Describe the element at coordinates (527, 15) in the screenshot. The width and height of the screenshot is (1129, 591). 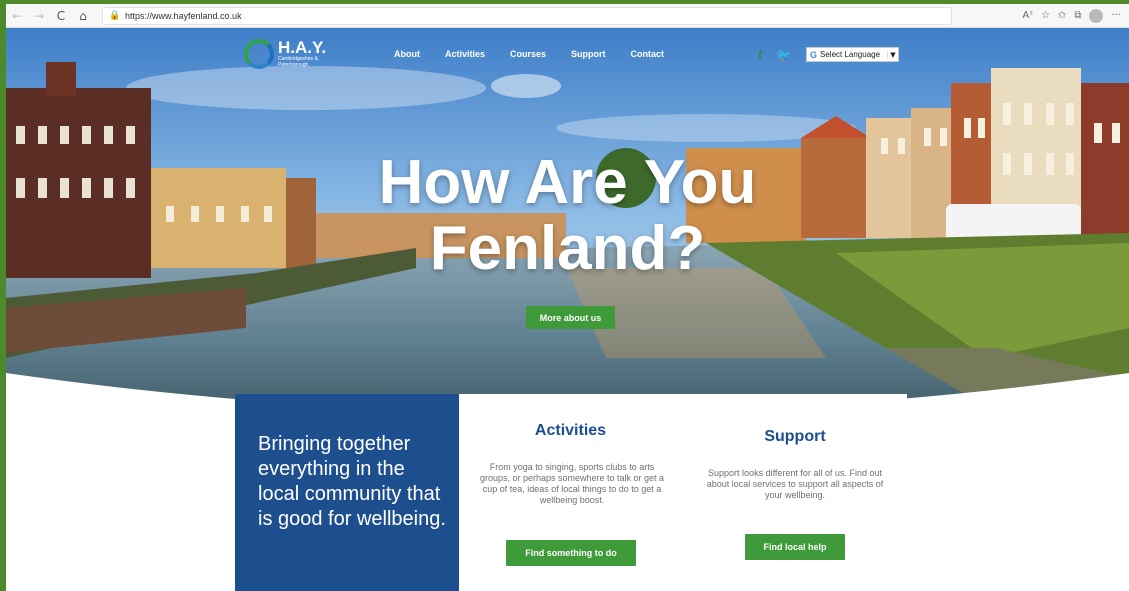
I see `address-bar: 🔒 https://www.hayfenland.co.uk` at that location.